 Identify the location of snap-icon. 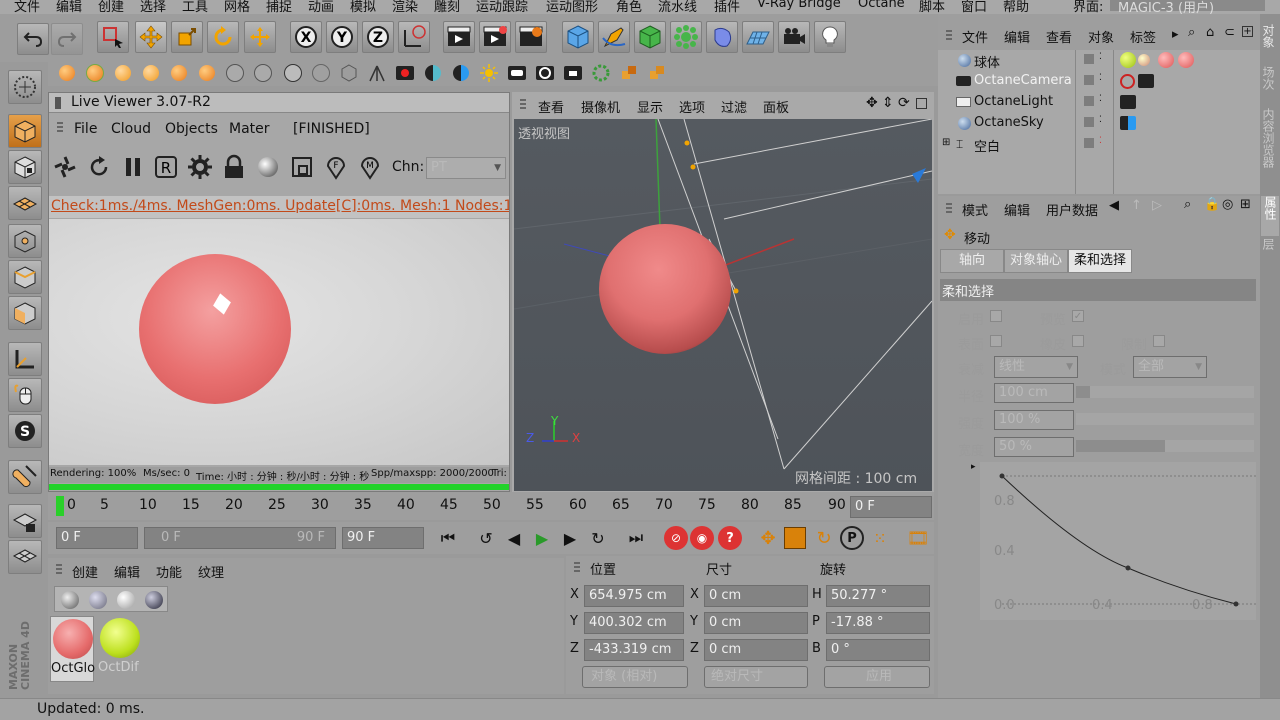
(25, 477).